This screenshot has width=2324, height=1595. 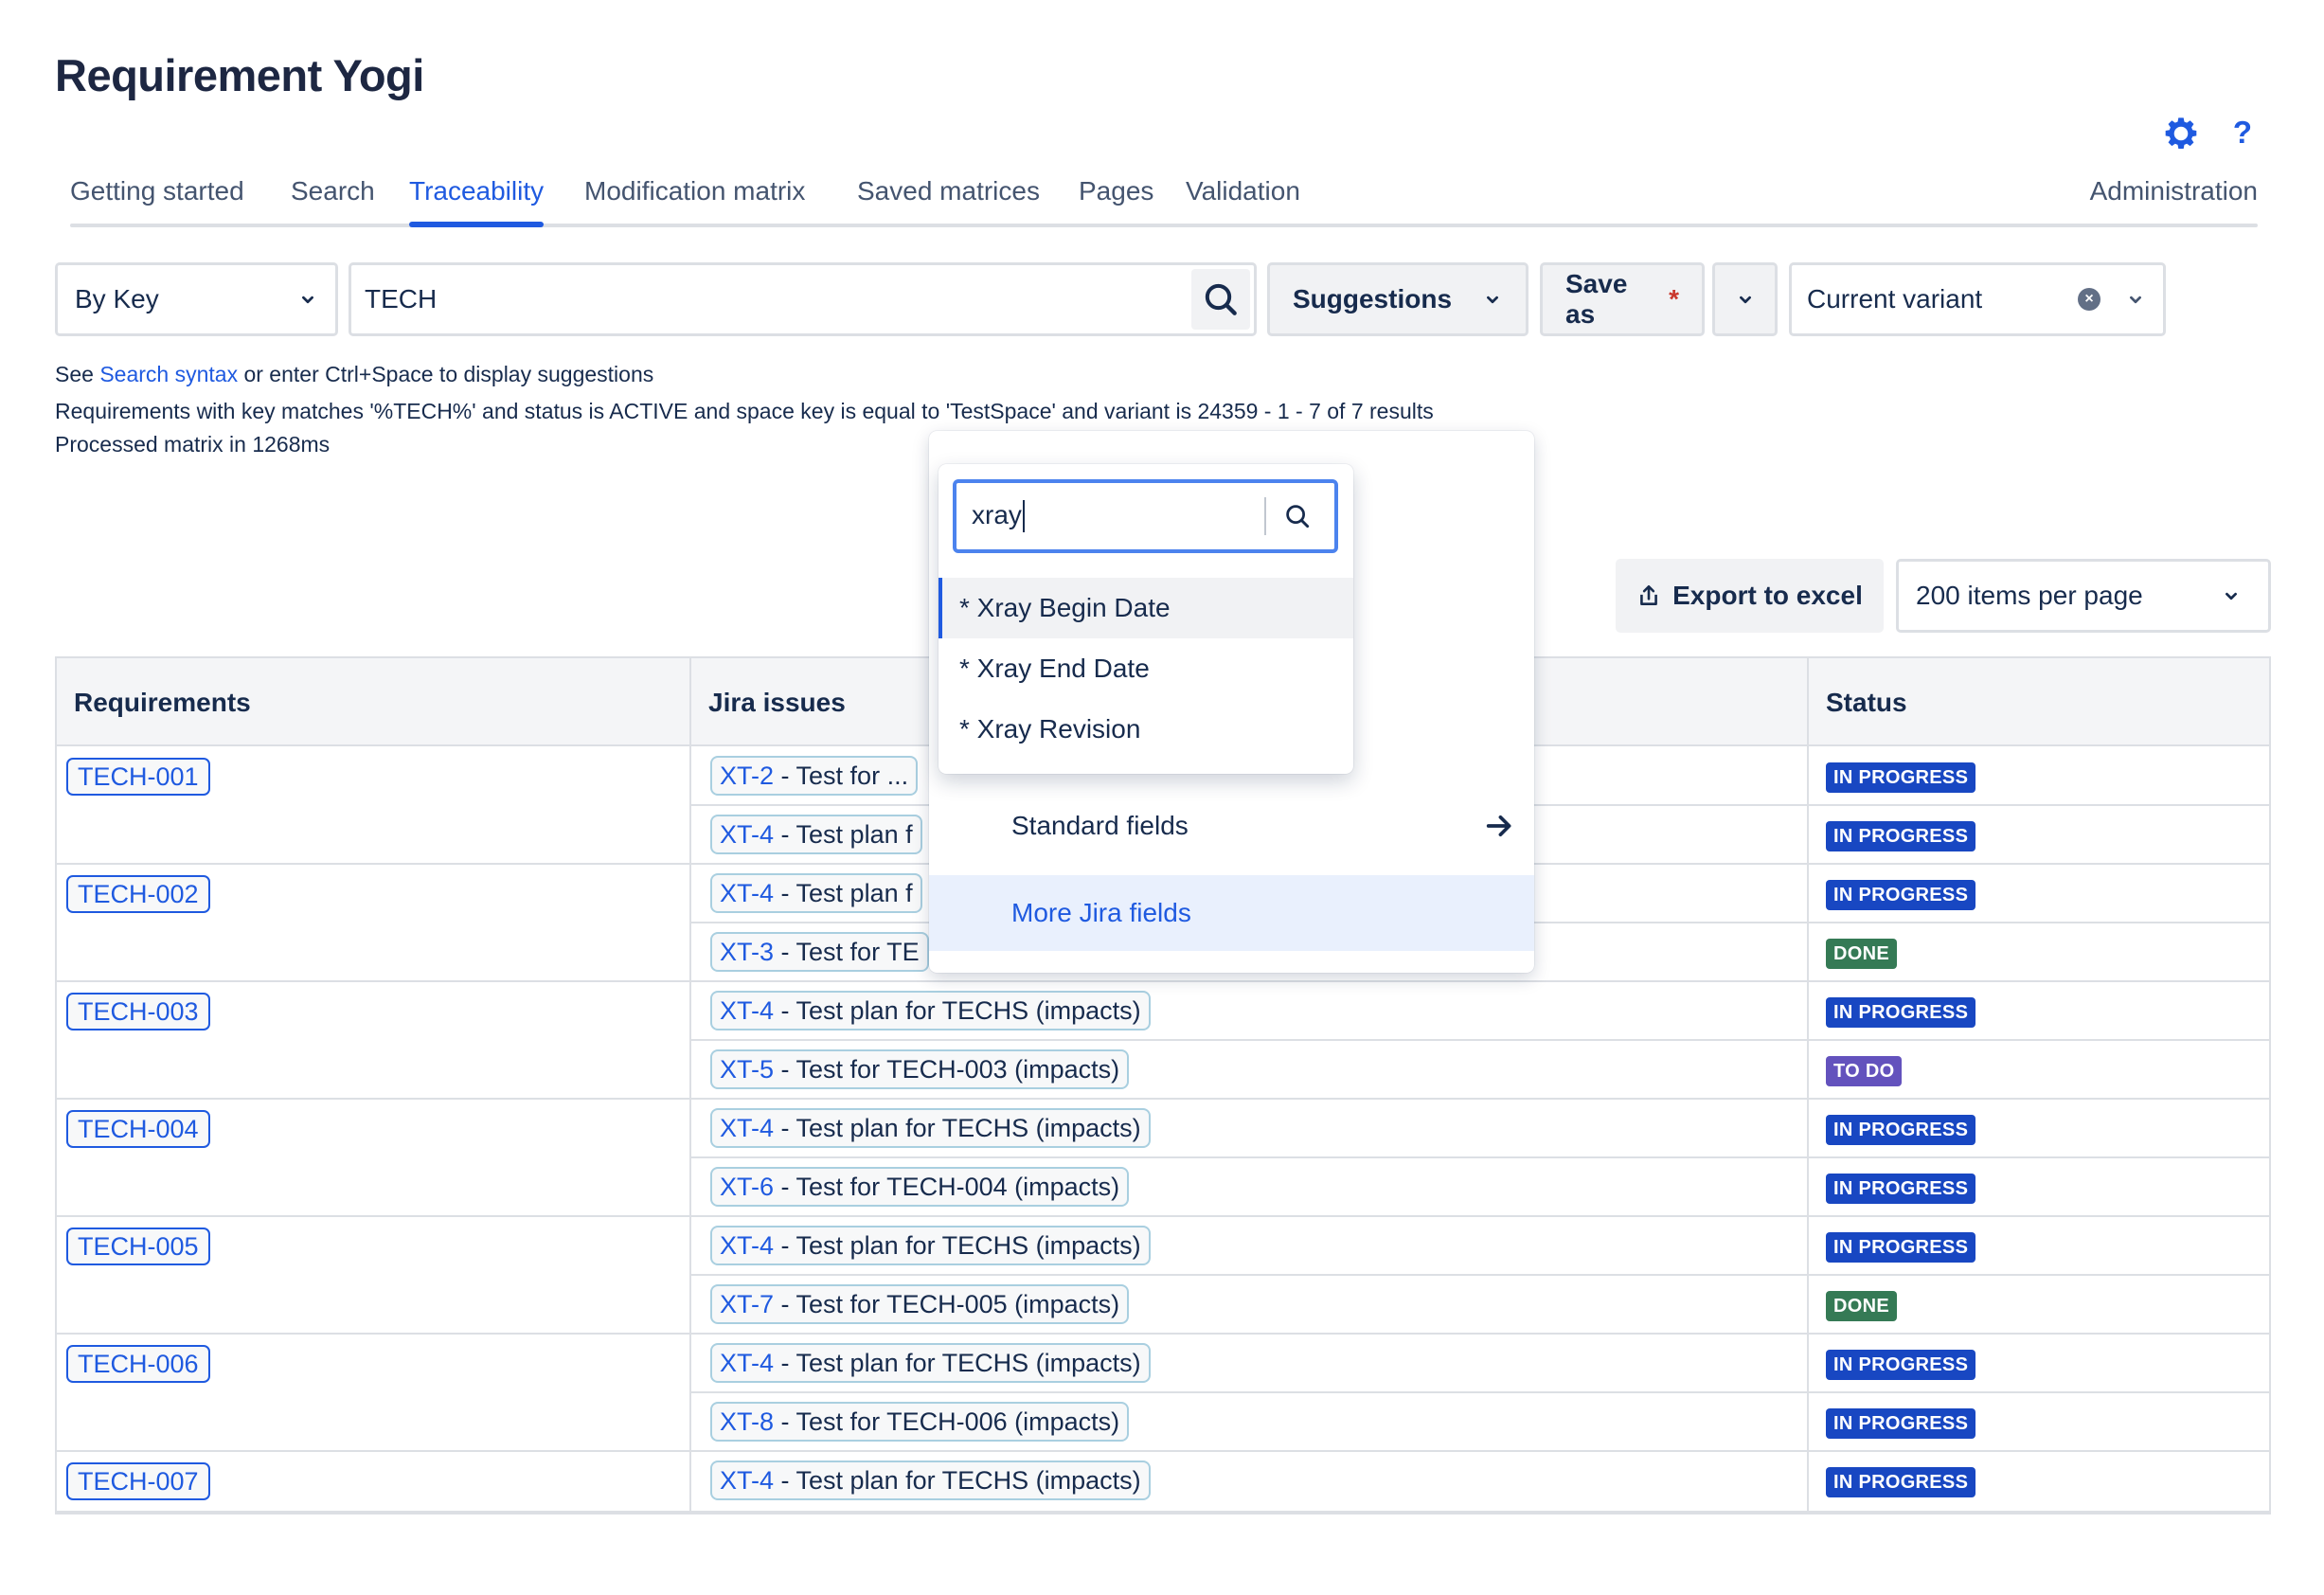 I want to click on save-as-label: Save as, so click(x=1597, y=299).